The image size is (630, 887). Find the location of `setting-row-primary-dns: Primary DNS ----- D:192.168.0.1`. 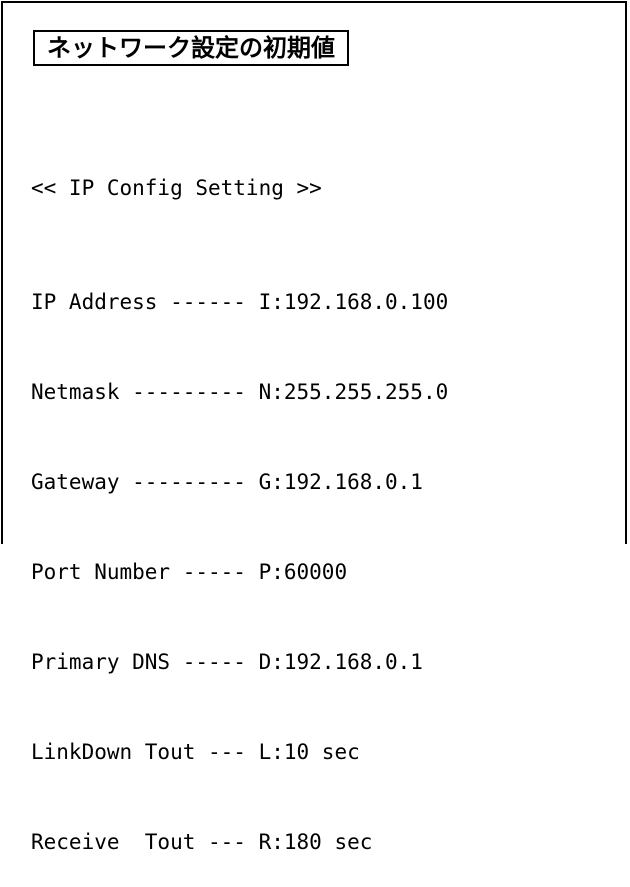

setting-row-primary-dns: Primary DNS ----- D:192.168.0.1 is located at coordinates (239, 662).